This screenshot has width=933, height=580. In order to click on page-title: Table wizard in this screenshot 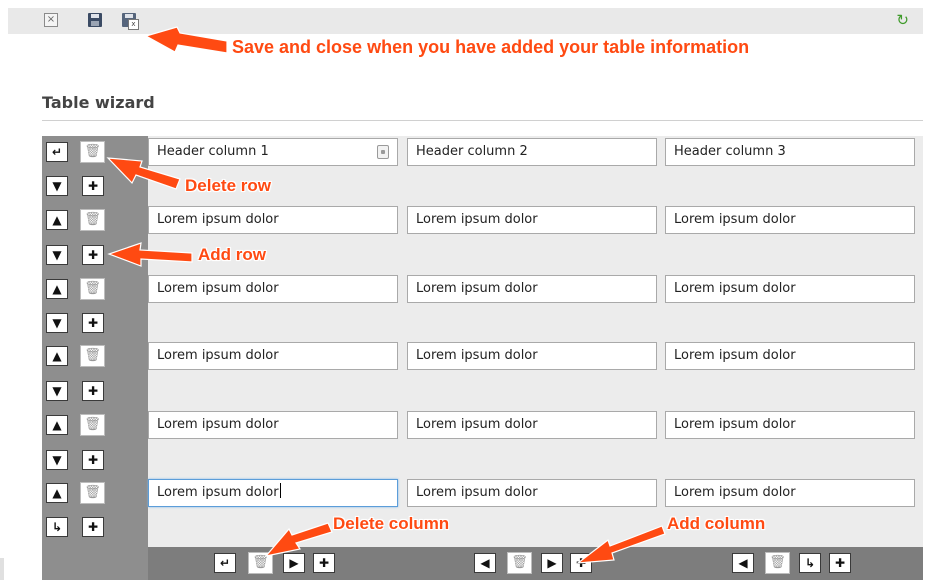, I will do `click(98, 102)`.